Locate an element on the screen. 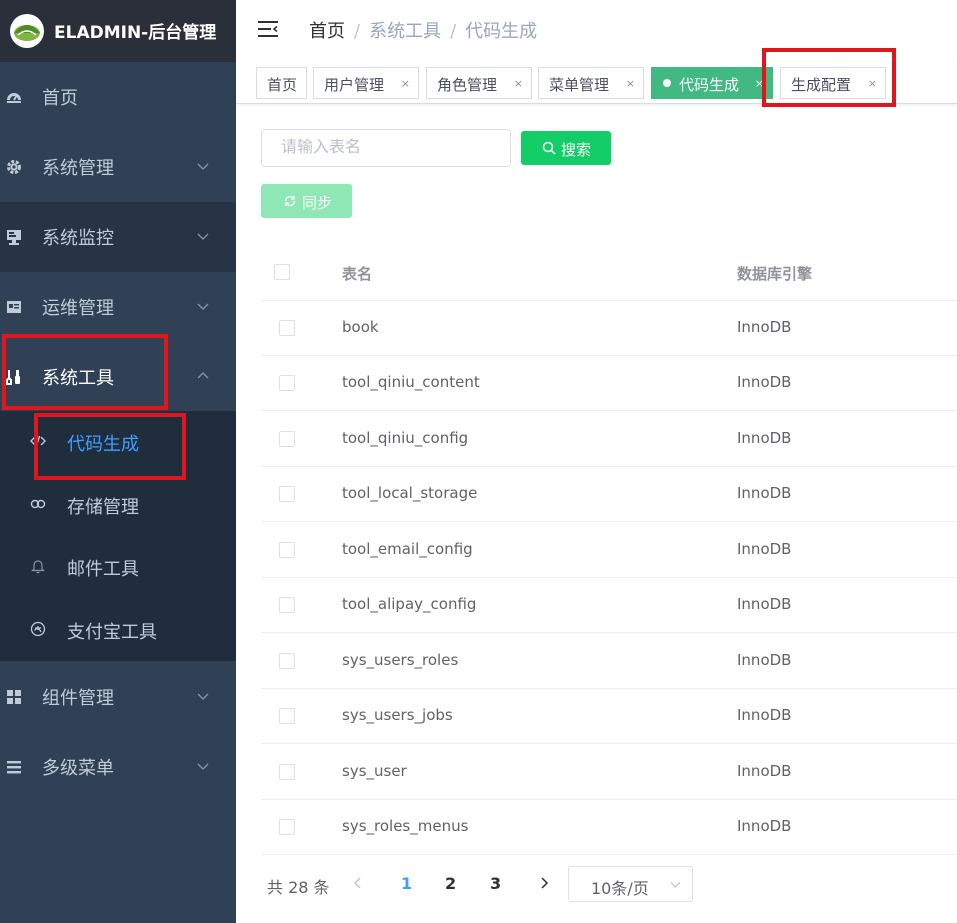 The height and width of the screenshot is (923, 957). hamburger-icon is located at coordinates (268, 29).